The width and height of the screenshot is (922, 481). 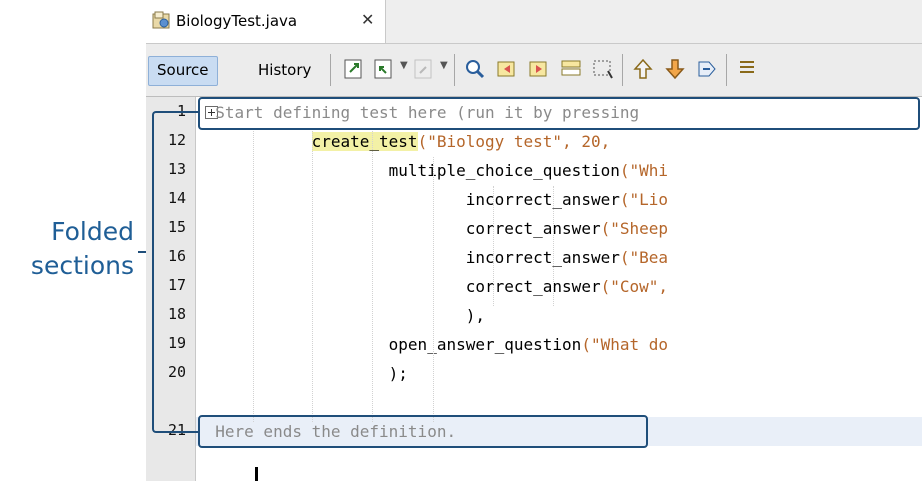 I want to click on code-args: ("Lio, so click(x=644, y=199).